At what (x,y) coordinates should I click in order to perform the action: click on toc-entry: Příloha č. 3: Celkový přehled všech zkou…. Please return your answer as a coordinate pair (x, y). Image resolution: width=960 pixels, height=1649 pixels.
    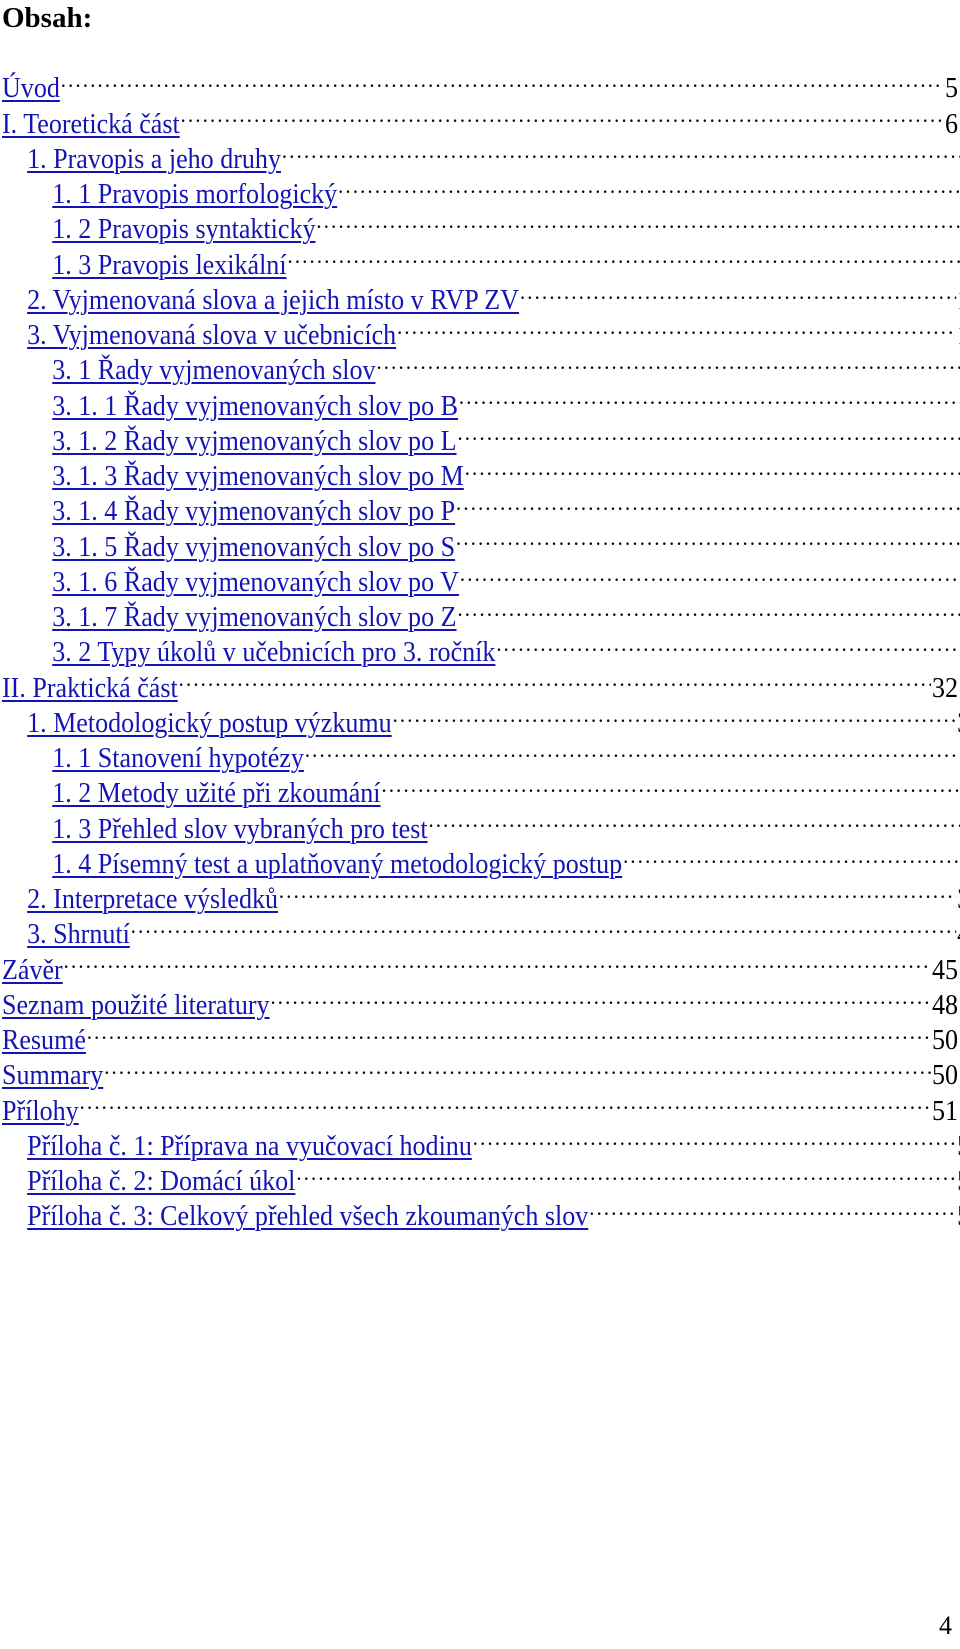
    Looking at the image, I should click on (481, 1211).